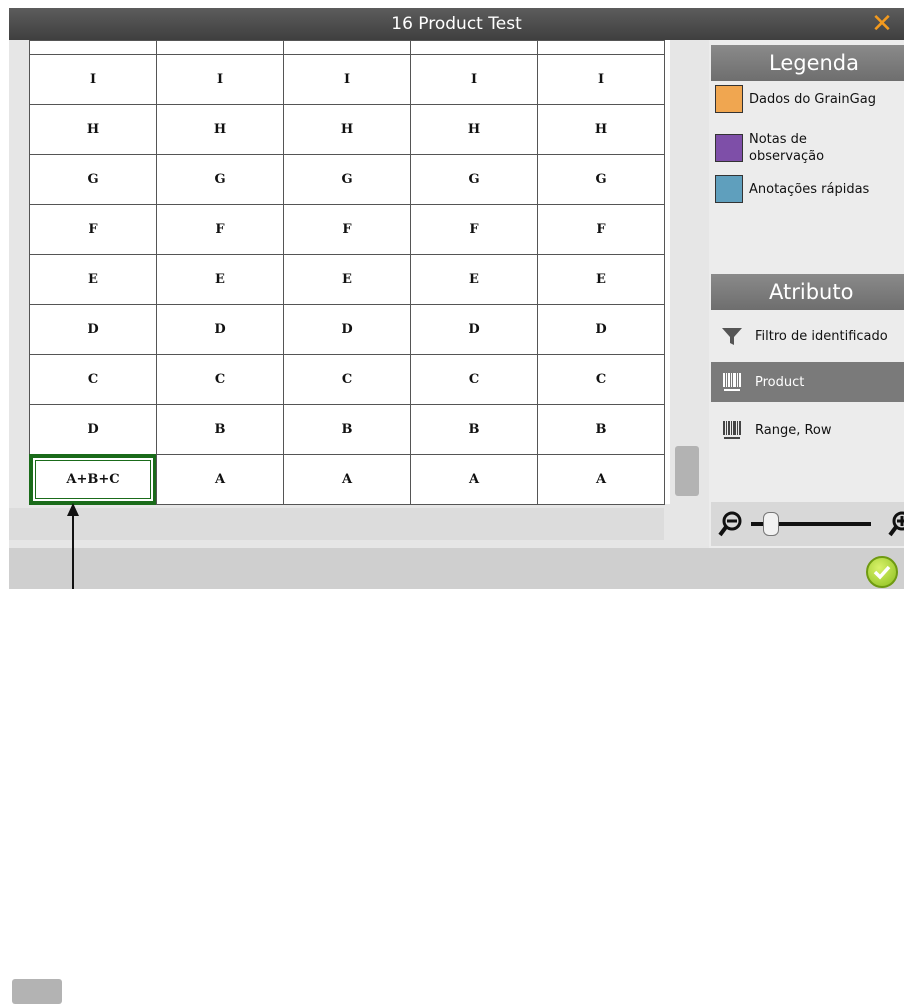 The image size is (904, 1004). What do you see at coordinates (456, 24) in the screenshot?
I see `window-title: 16 Product Test` at bounding box center [456, 24].